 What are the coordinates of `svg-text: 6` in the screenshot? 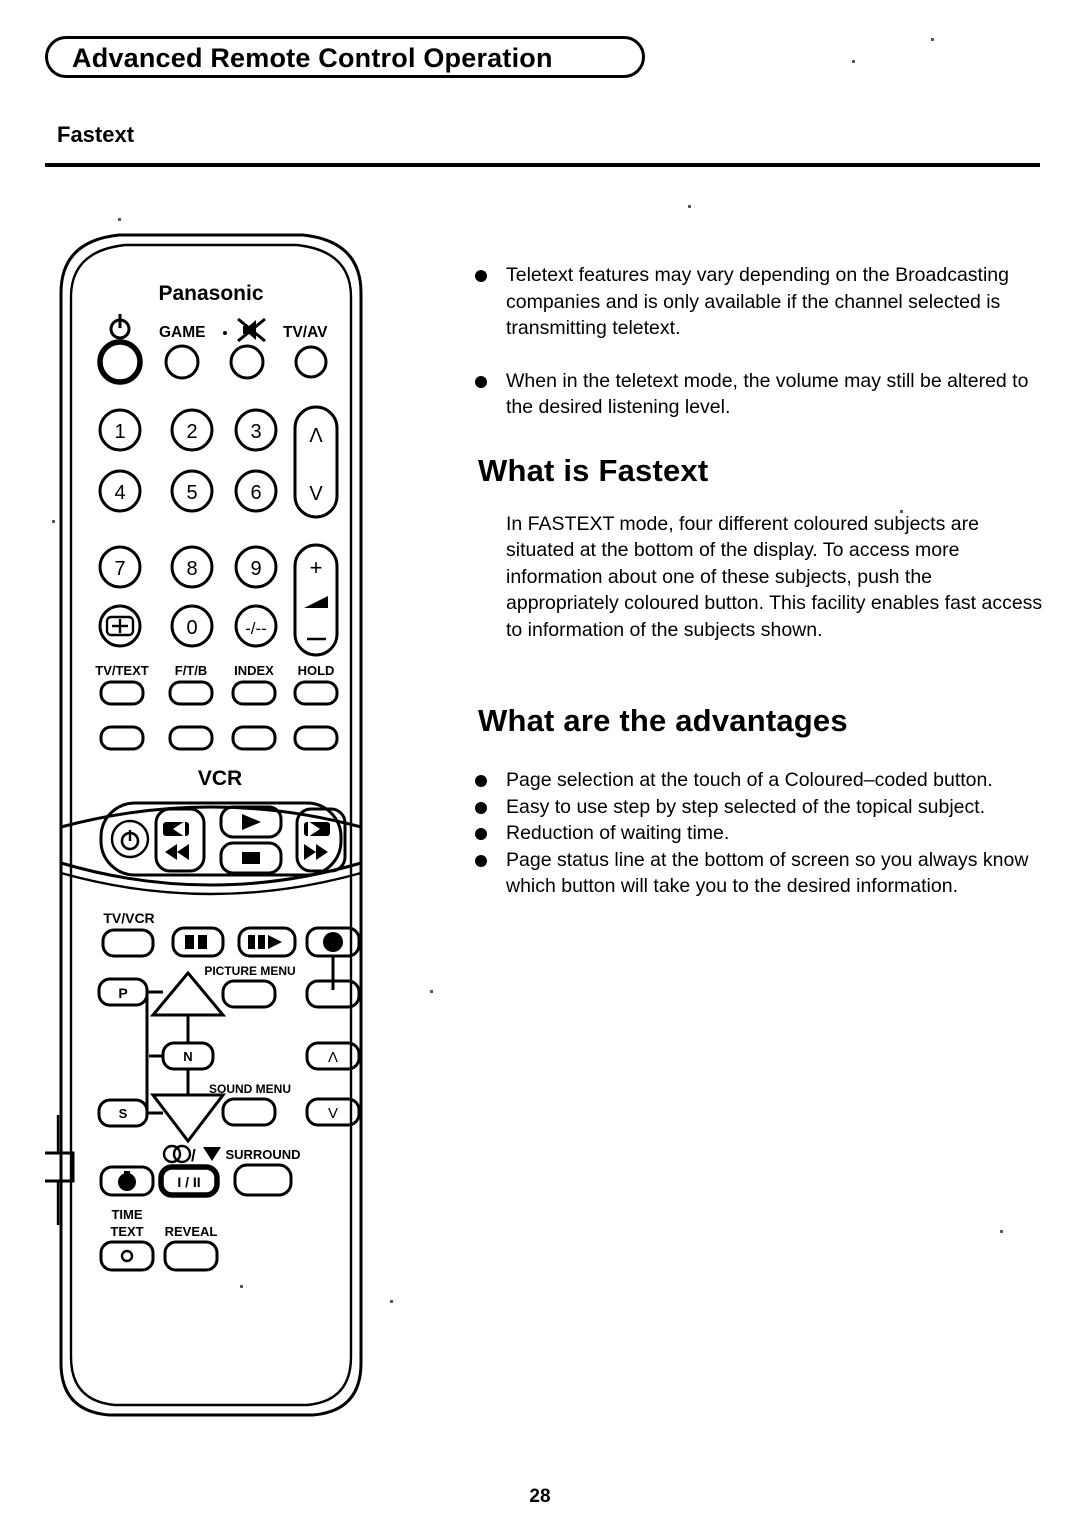 It's located at (255, 493).